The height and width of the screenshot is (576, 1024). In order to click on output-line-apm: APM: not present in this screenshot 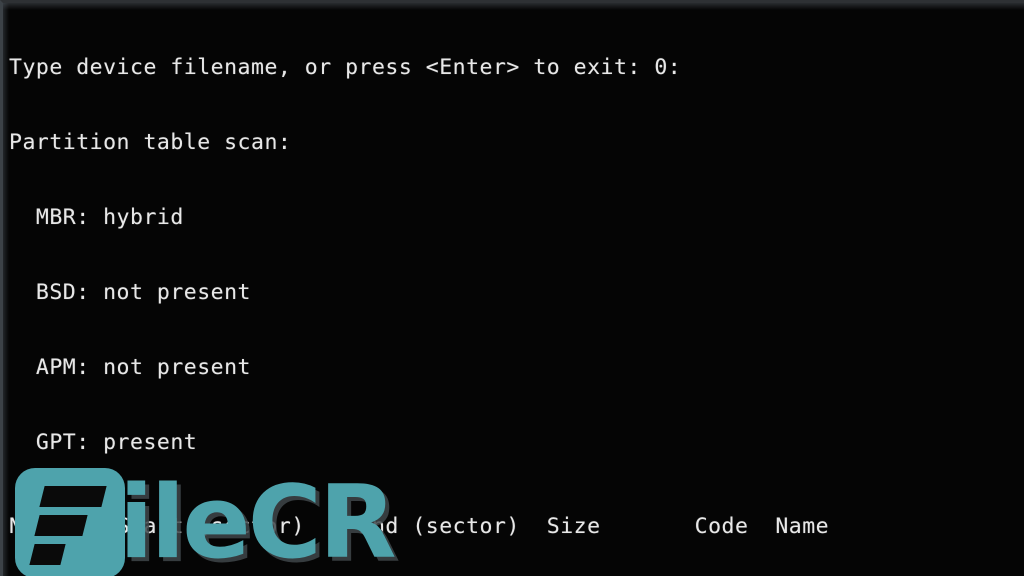, I will do `click(130, 367)`.